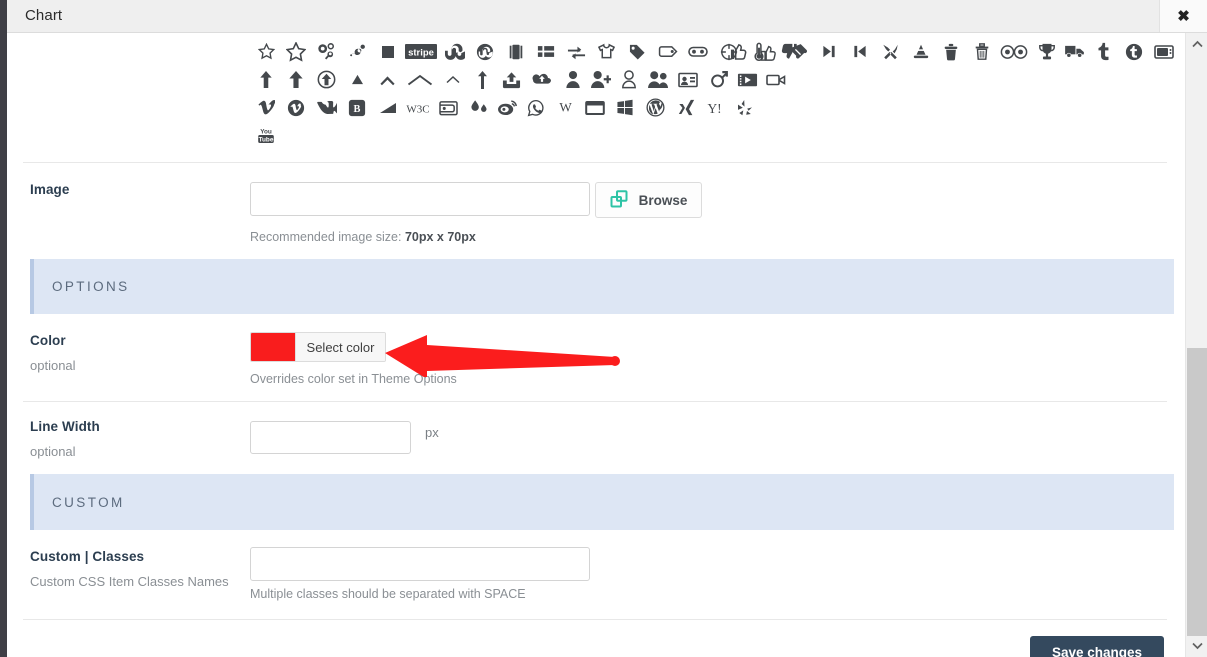 The width and height of the screenshot is (1207, 657). I want to click on color-field-sub: optional, so click(53, 365).